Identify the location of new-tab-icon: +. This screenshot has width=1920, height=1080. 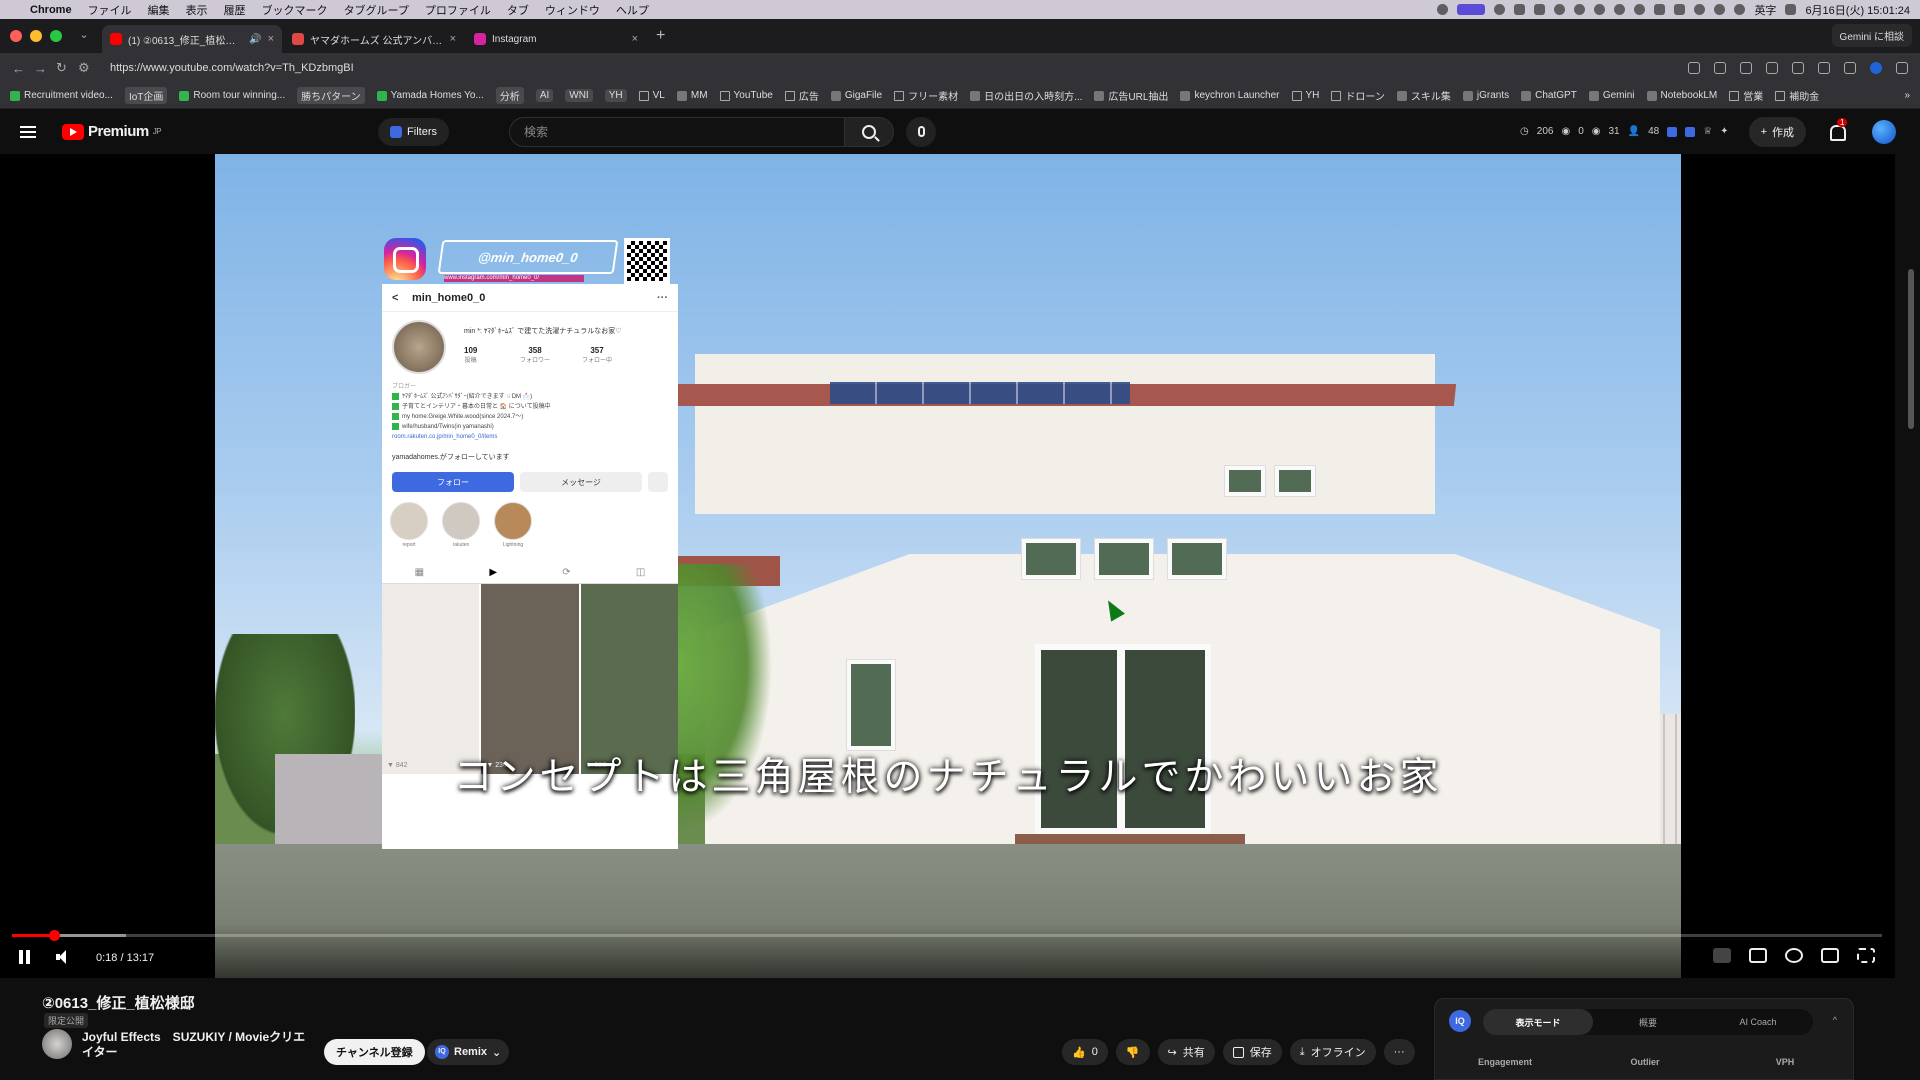
(660, 36).